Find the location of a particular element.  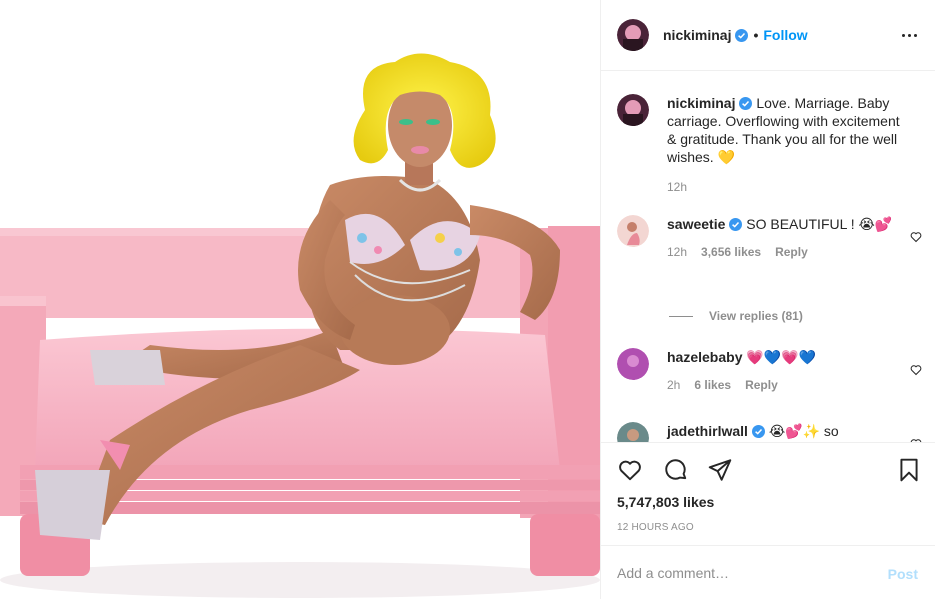

comment-text: 😭💕✨ so is located at coordinates (803, 431).